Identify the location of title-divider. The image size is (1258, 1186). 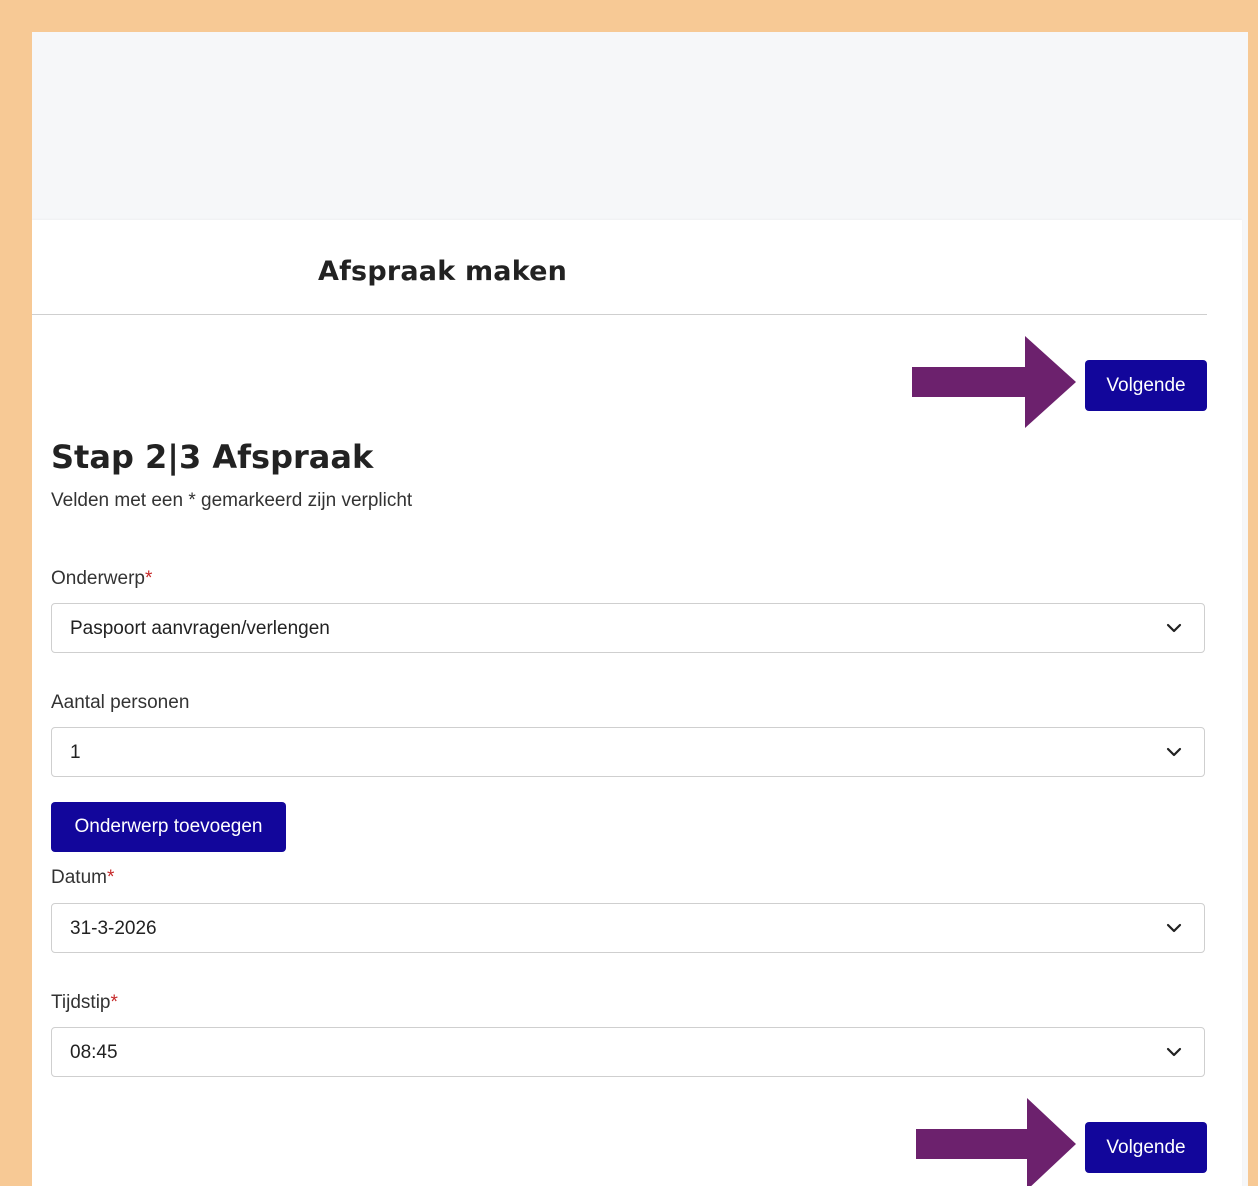
(619, 314).